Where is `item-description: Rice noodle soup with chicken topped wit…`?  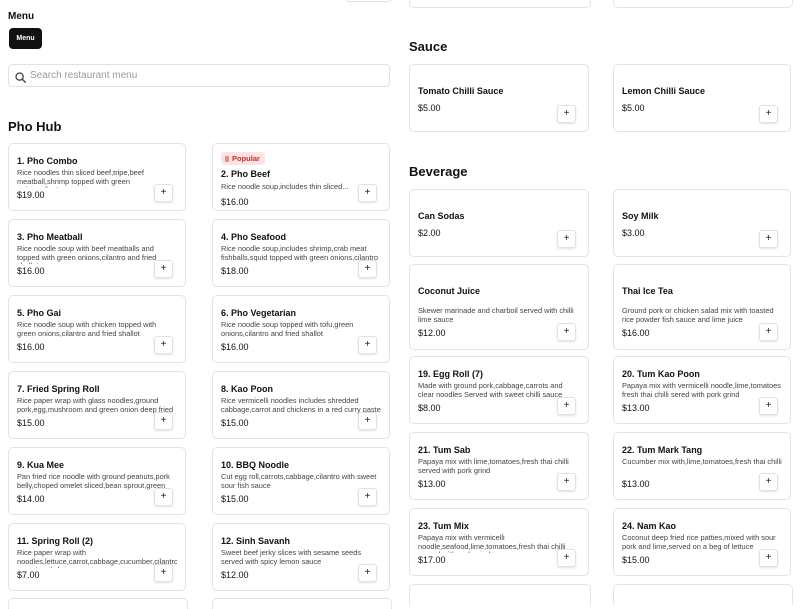 item-description: Rice noodle soup with chicken topped wit… is located at coordinates (87, 329).